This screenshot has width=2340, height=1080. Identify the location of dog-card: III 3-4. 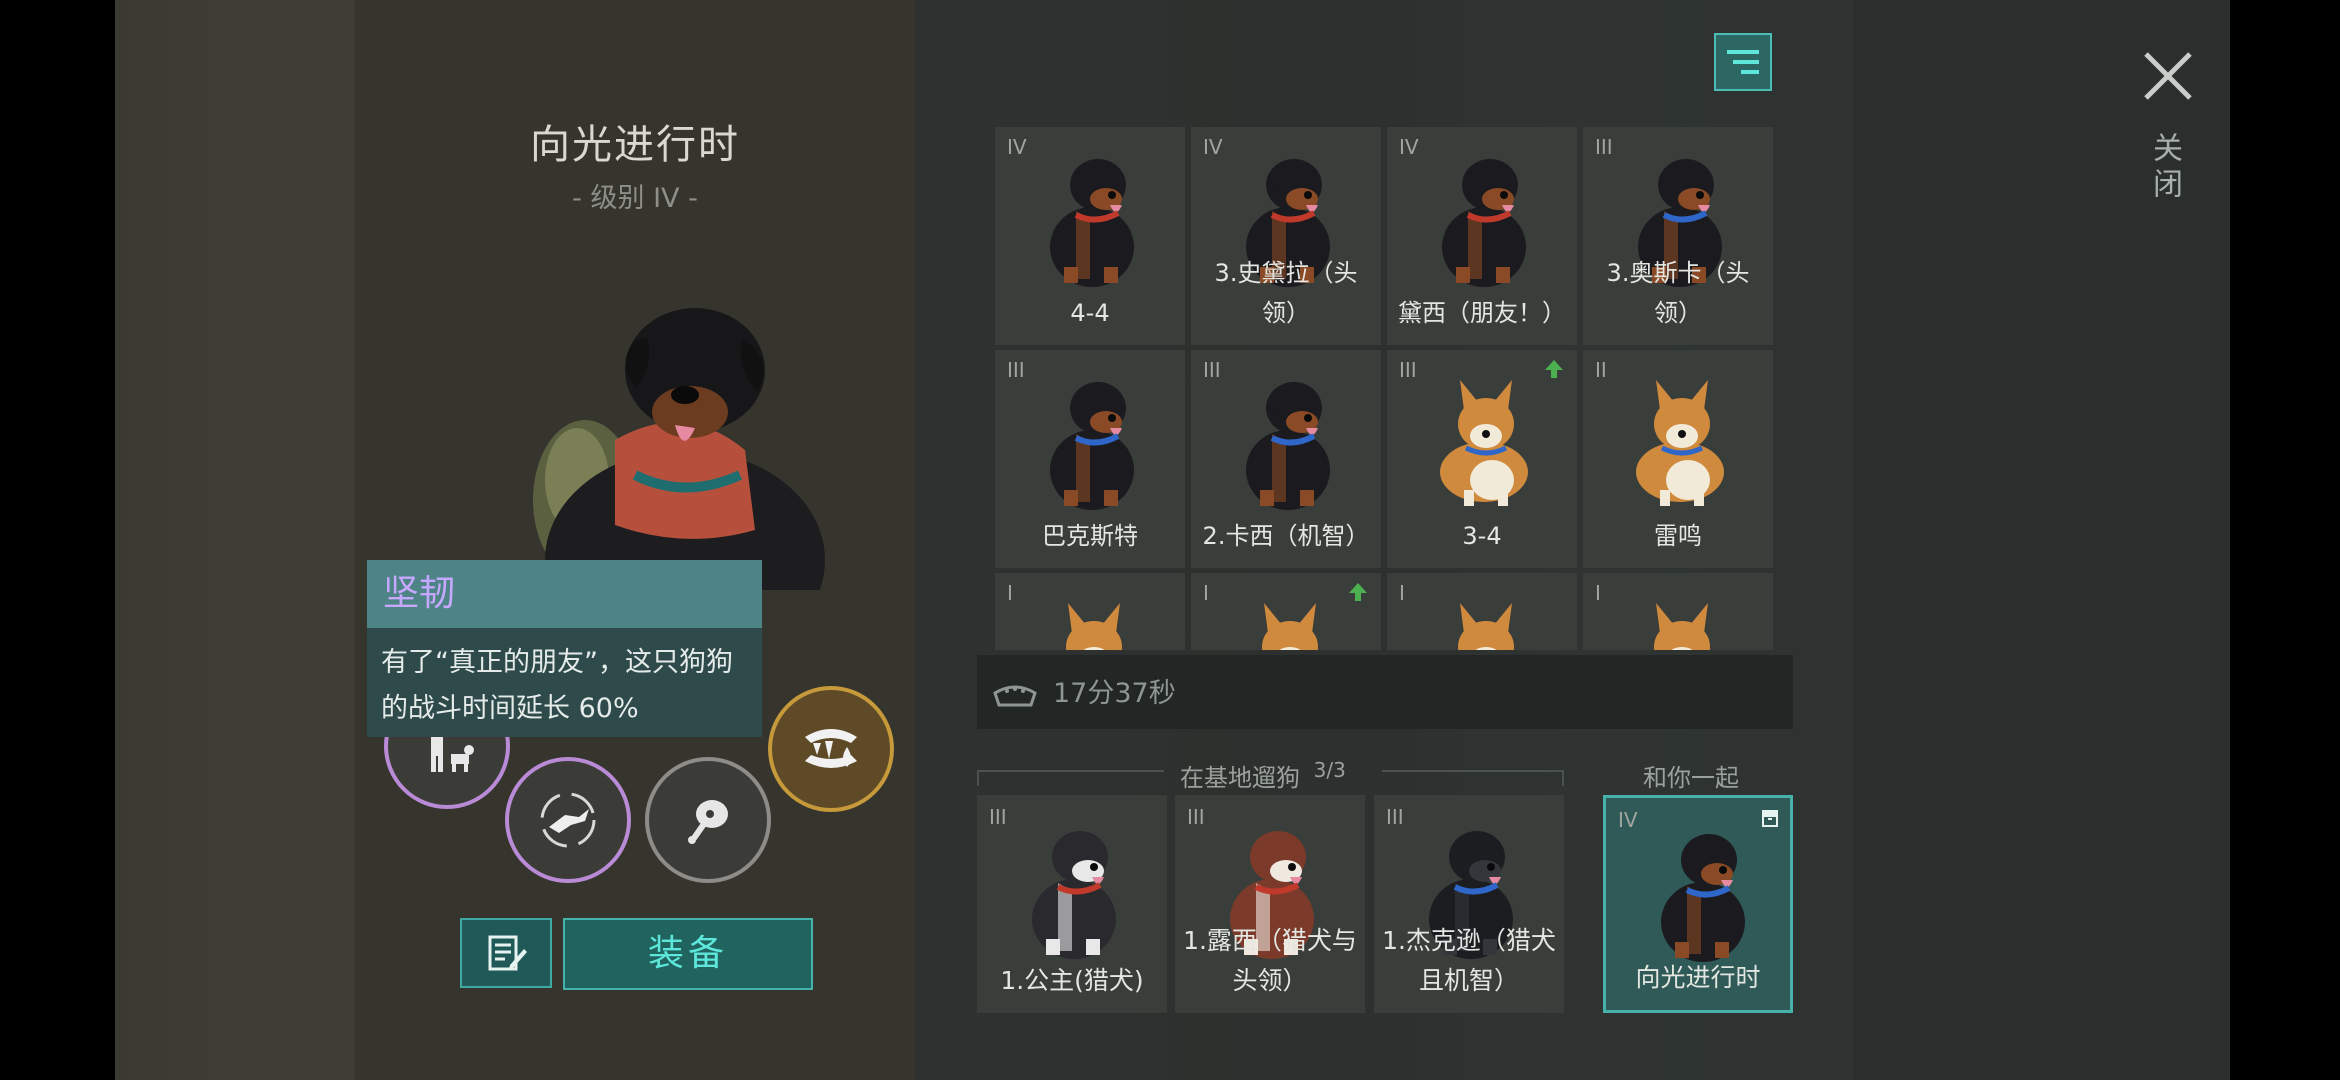
(1482, 459).